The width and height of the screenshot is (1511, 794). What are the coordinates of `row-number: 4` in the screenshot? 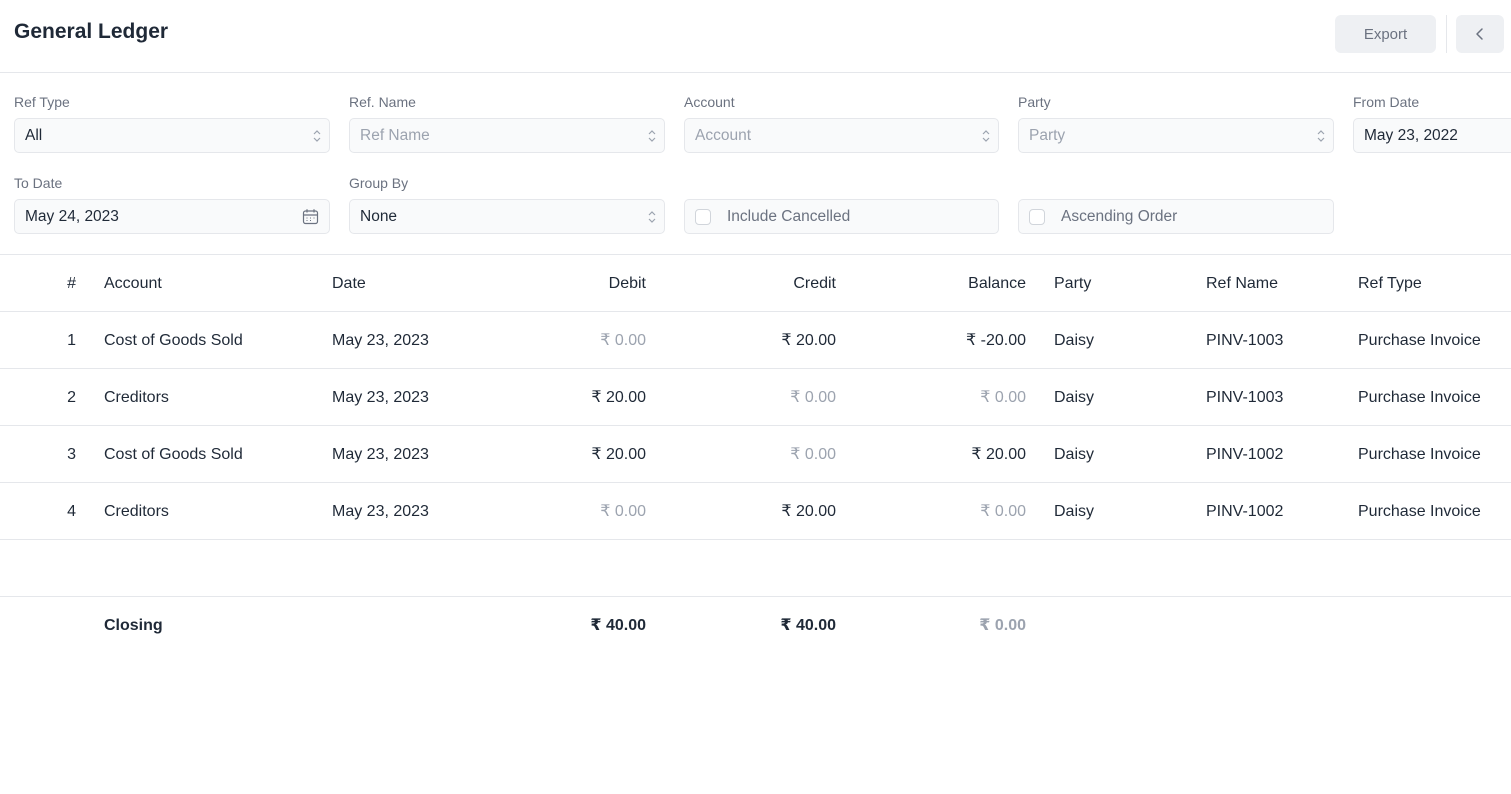 It's located at (71, 511).